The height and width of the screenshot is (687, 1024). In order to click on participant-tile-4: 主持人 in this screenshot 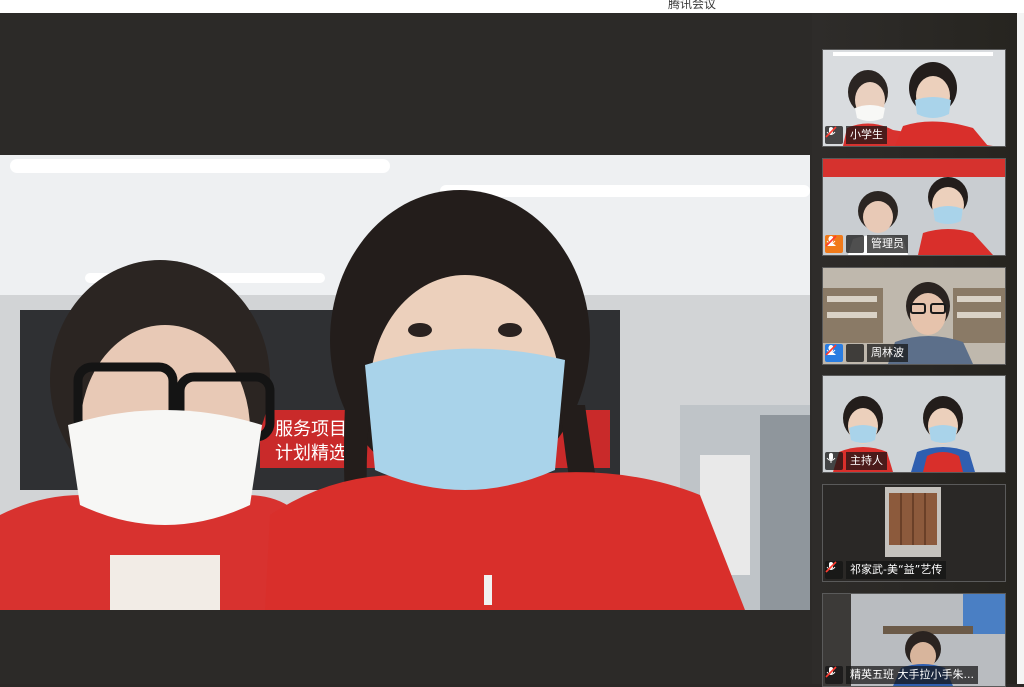, I will do `click(914, 424)`.